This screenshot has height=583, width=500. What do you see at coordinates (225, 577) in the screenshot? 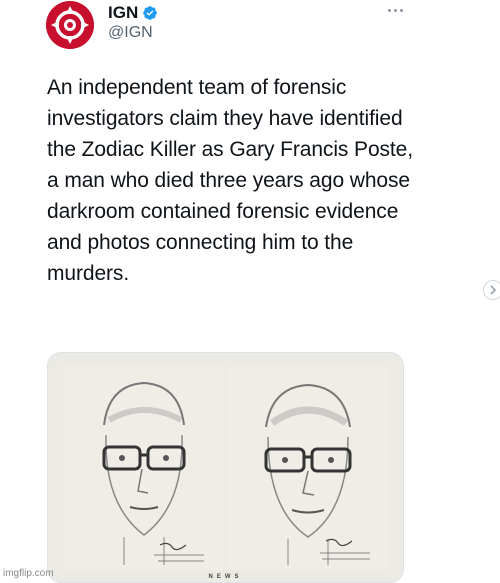
I see `media-caption: NEWS` at bounding box center [225, 577].